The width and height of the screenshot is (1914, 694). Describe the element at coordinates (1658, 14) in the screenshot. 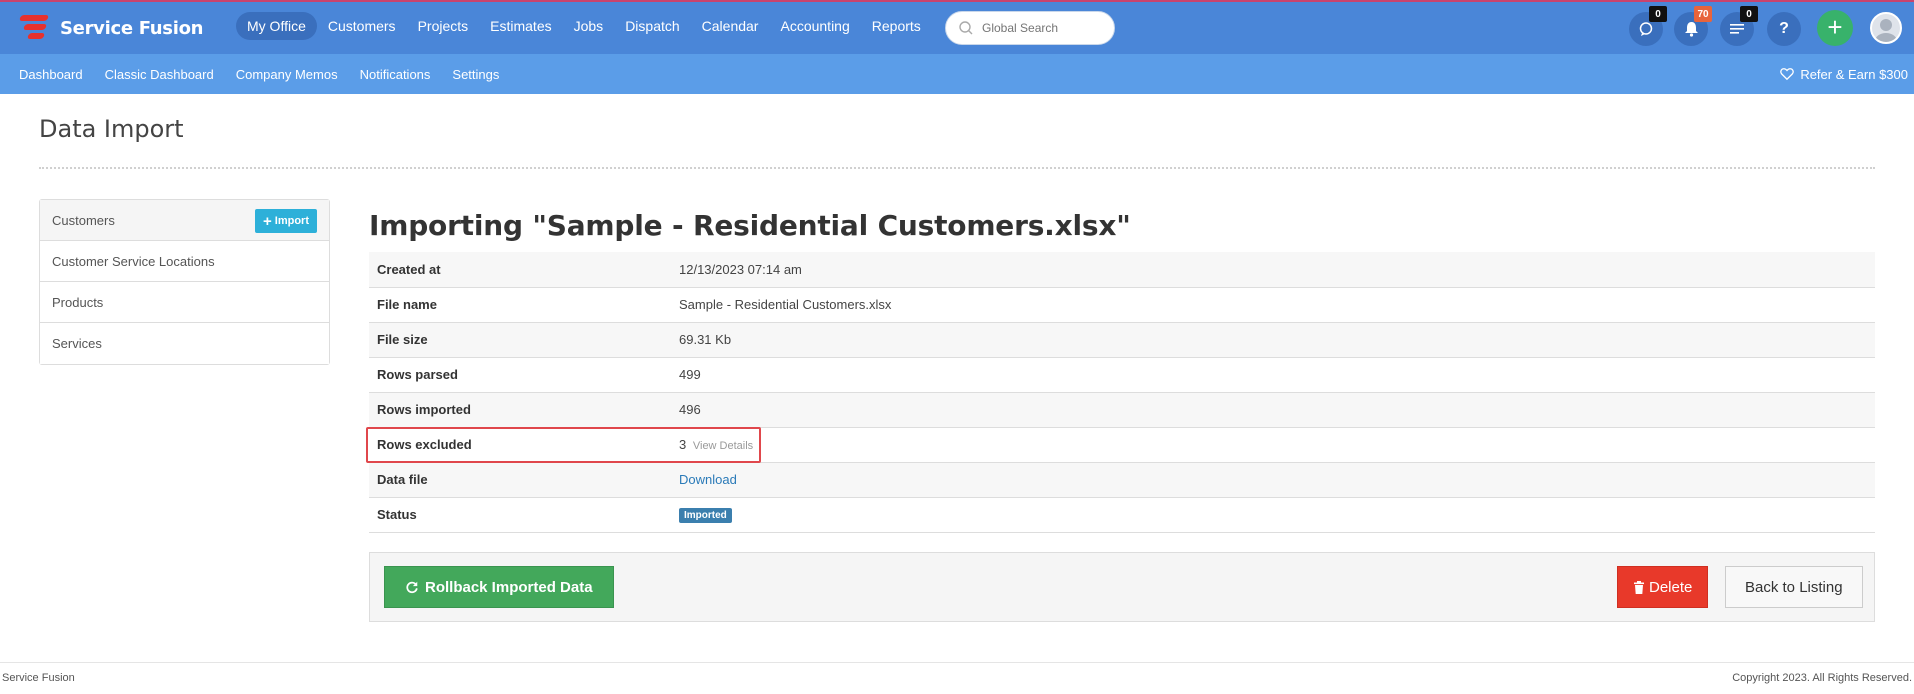

I see `chat-count-badge: 0` at that location.